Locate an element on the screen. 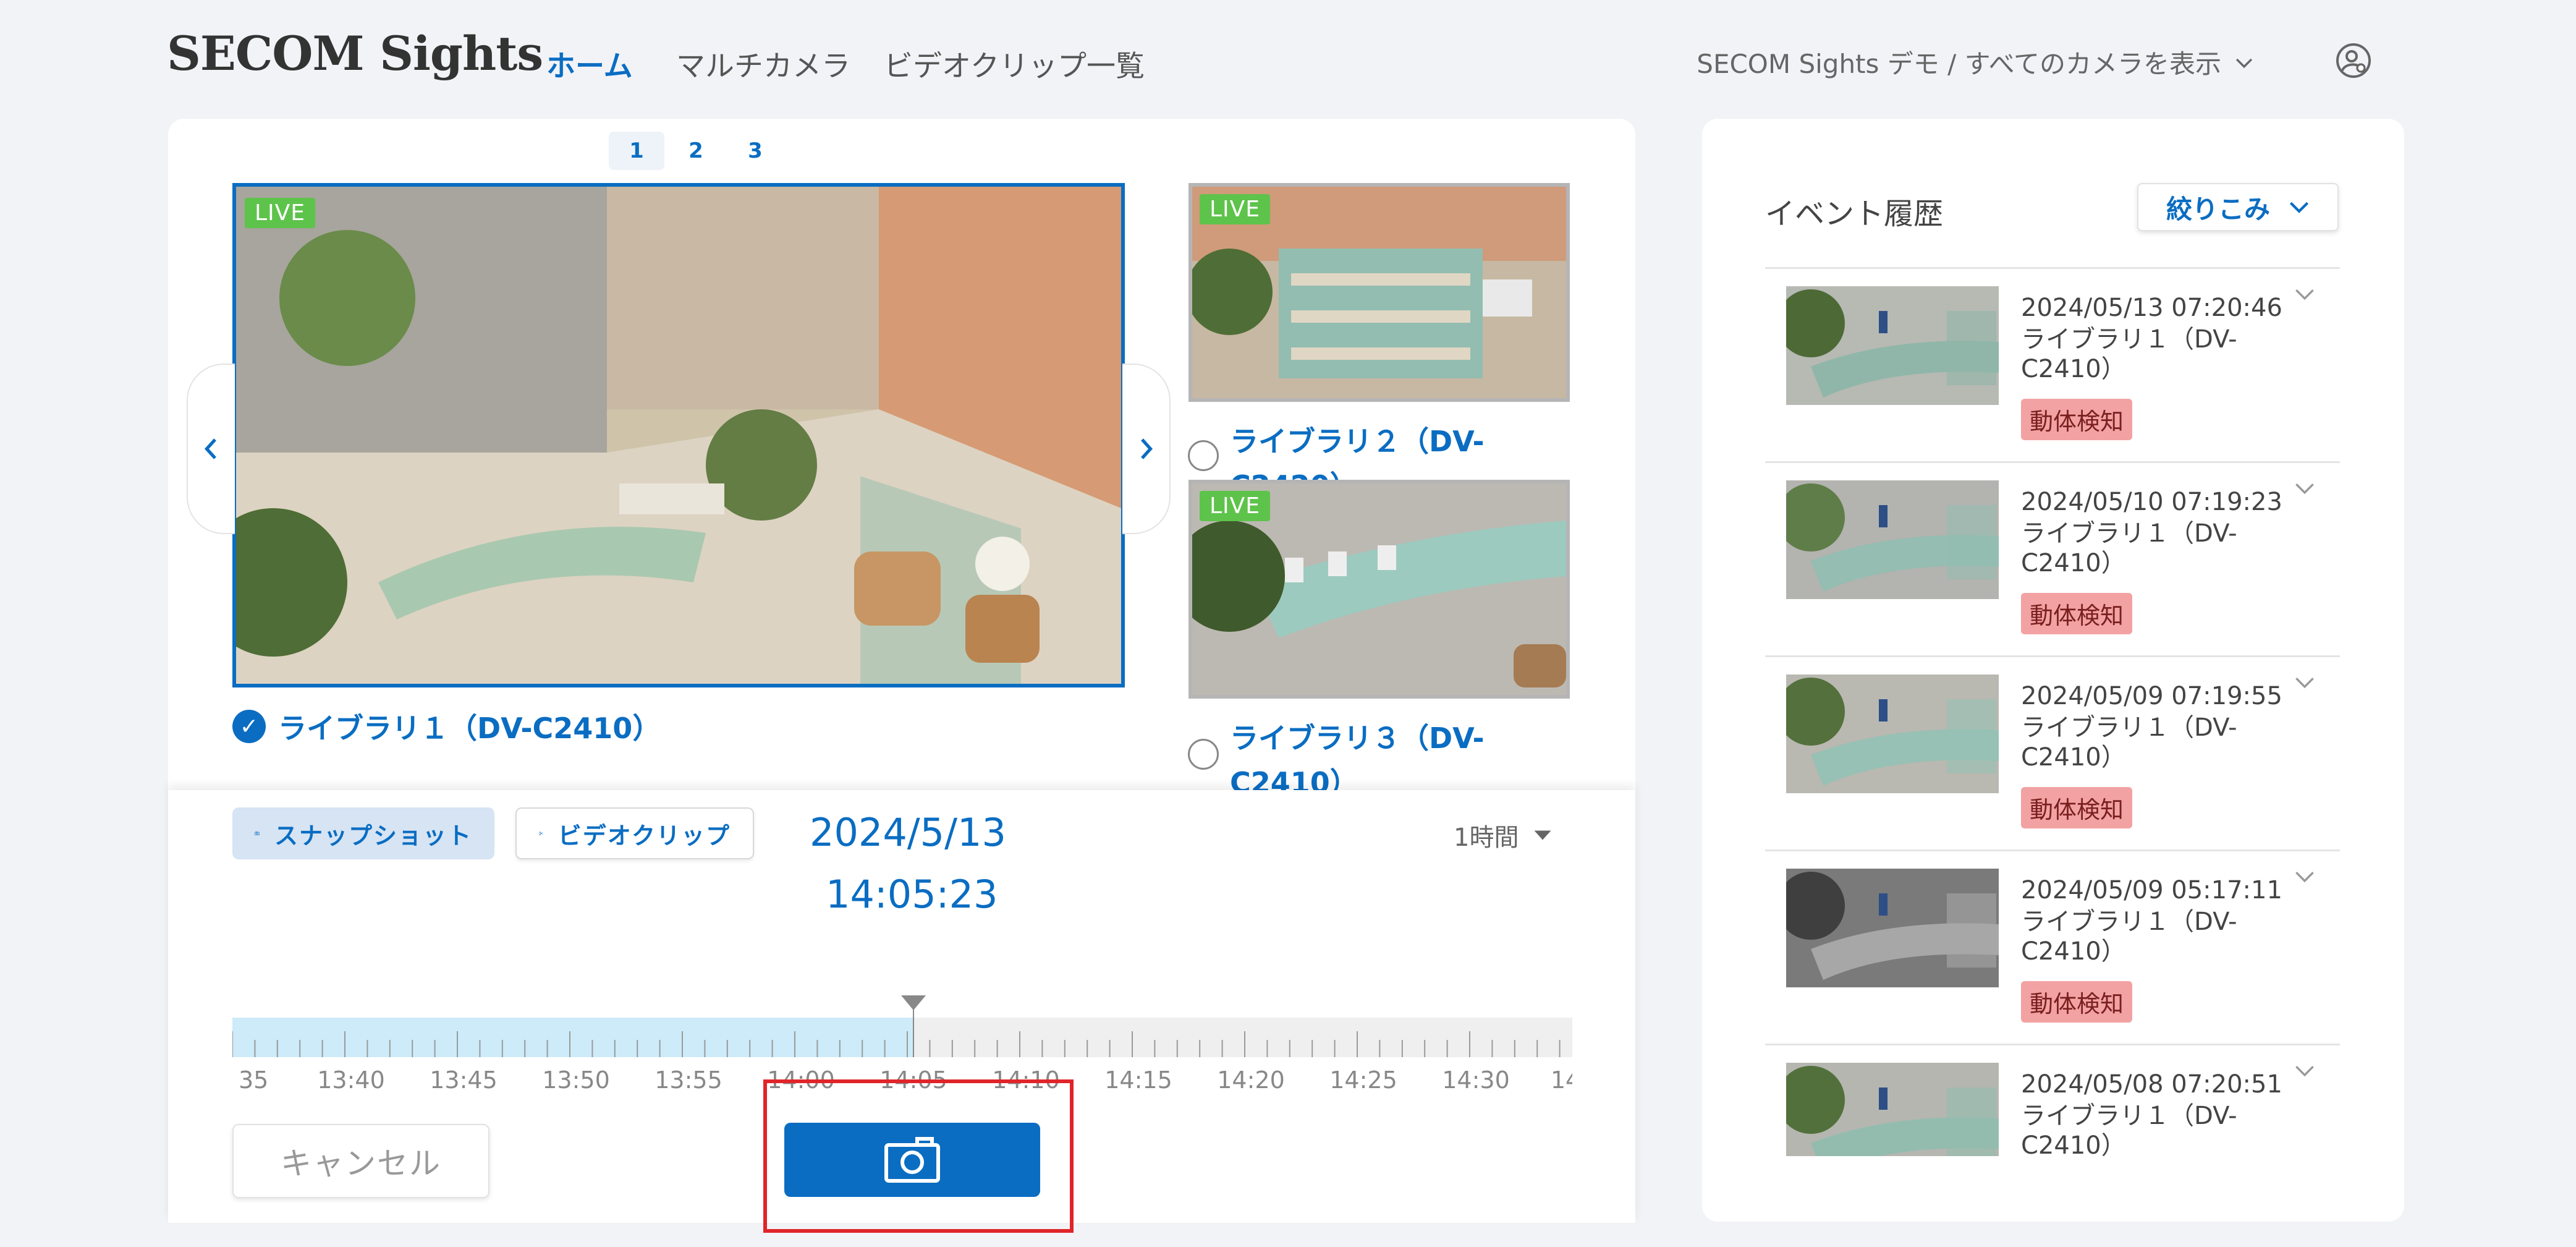 The height and width of the screenshot is (1247, 2576). event-item: 2024/05/08 07:20:51ライブラリ１（DV-C2410）動体検知 is located at coordinates (2052, 1100).